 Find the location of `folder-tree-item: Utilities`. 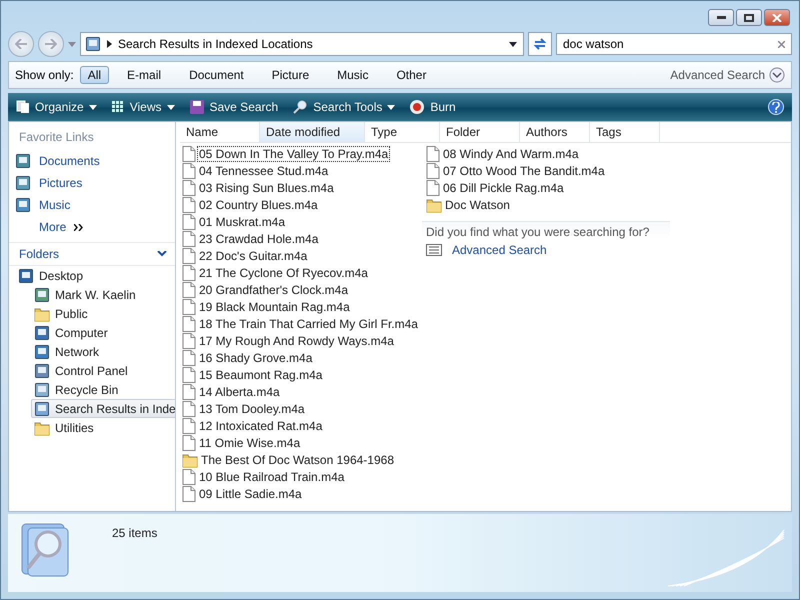

folder-tree-item: Utilities is located at coordinates (88, 427).